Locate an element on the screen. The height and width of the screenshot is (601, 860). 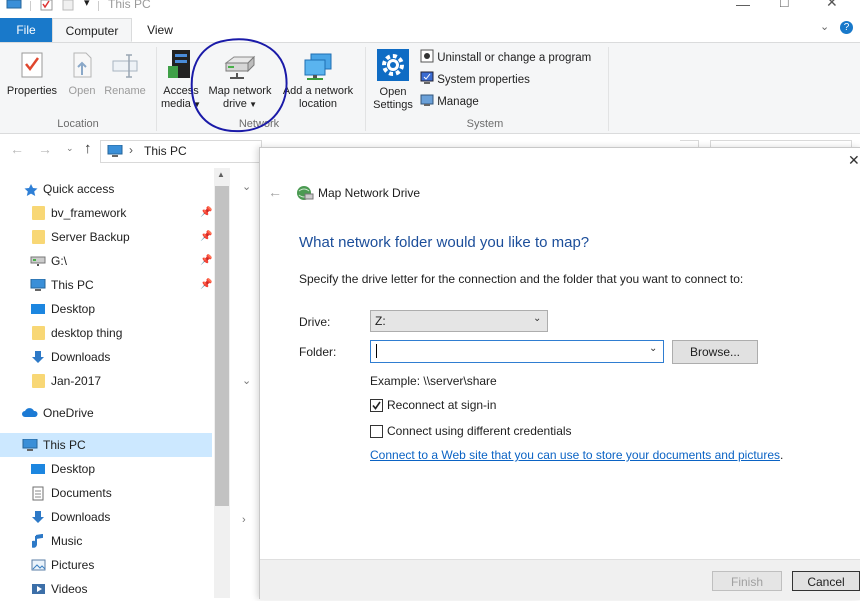
manage-label: Manage is located at coordinates (458, 102).